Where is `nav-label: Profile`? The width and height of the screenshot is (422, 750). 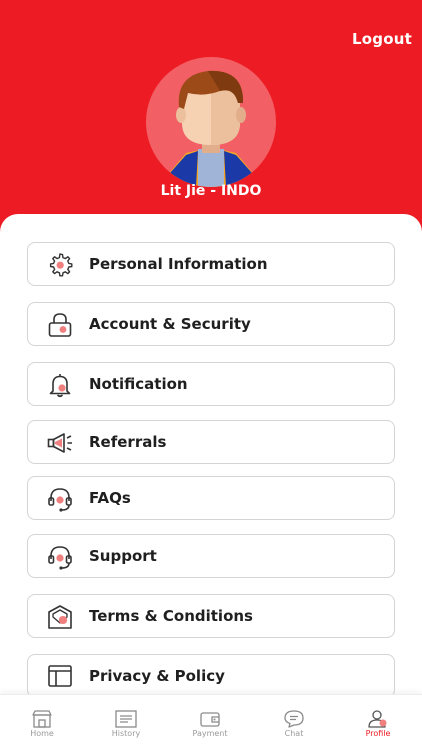 nav-label: Profile is located at coordinates (378, 733).